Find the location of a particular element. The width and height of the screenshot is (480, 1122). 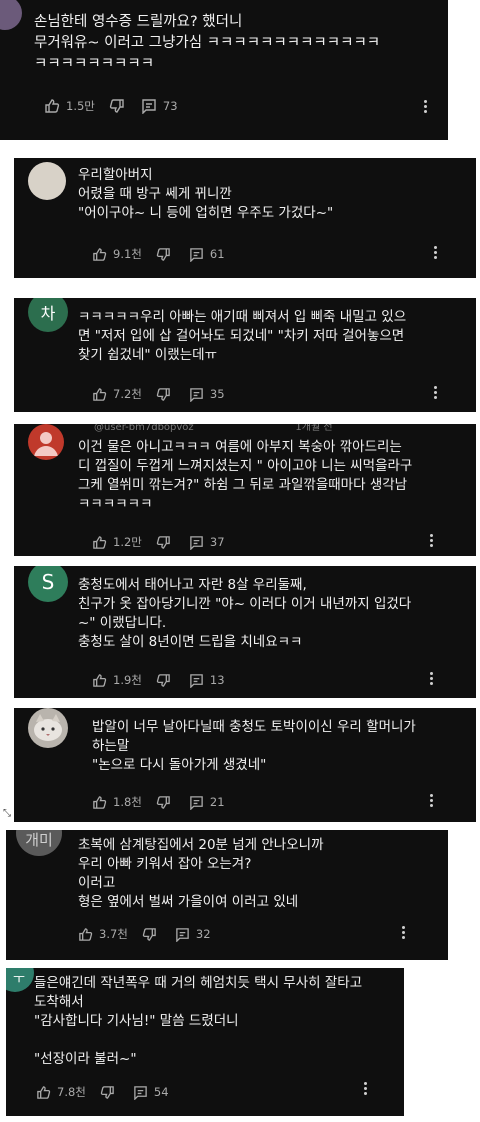

avatar: ㅜ is located at coordinates (20, 980).